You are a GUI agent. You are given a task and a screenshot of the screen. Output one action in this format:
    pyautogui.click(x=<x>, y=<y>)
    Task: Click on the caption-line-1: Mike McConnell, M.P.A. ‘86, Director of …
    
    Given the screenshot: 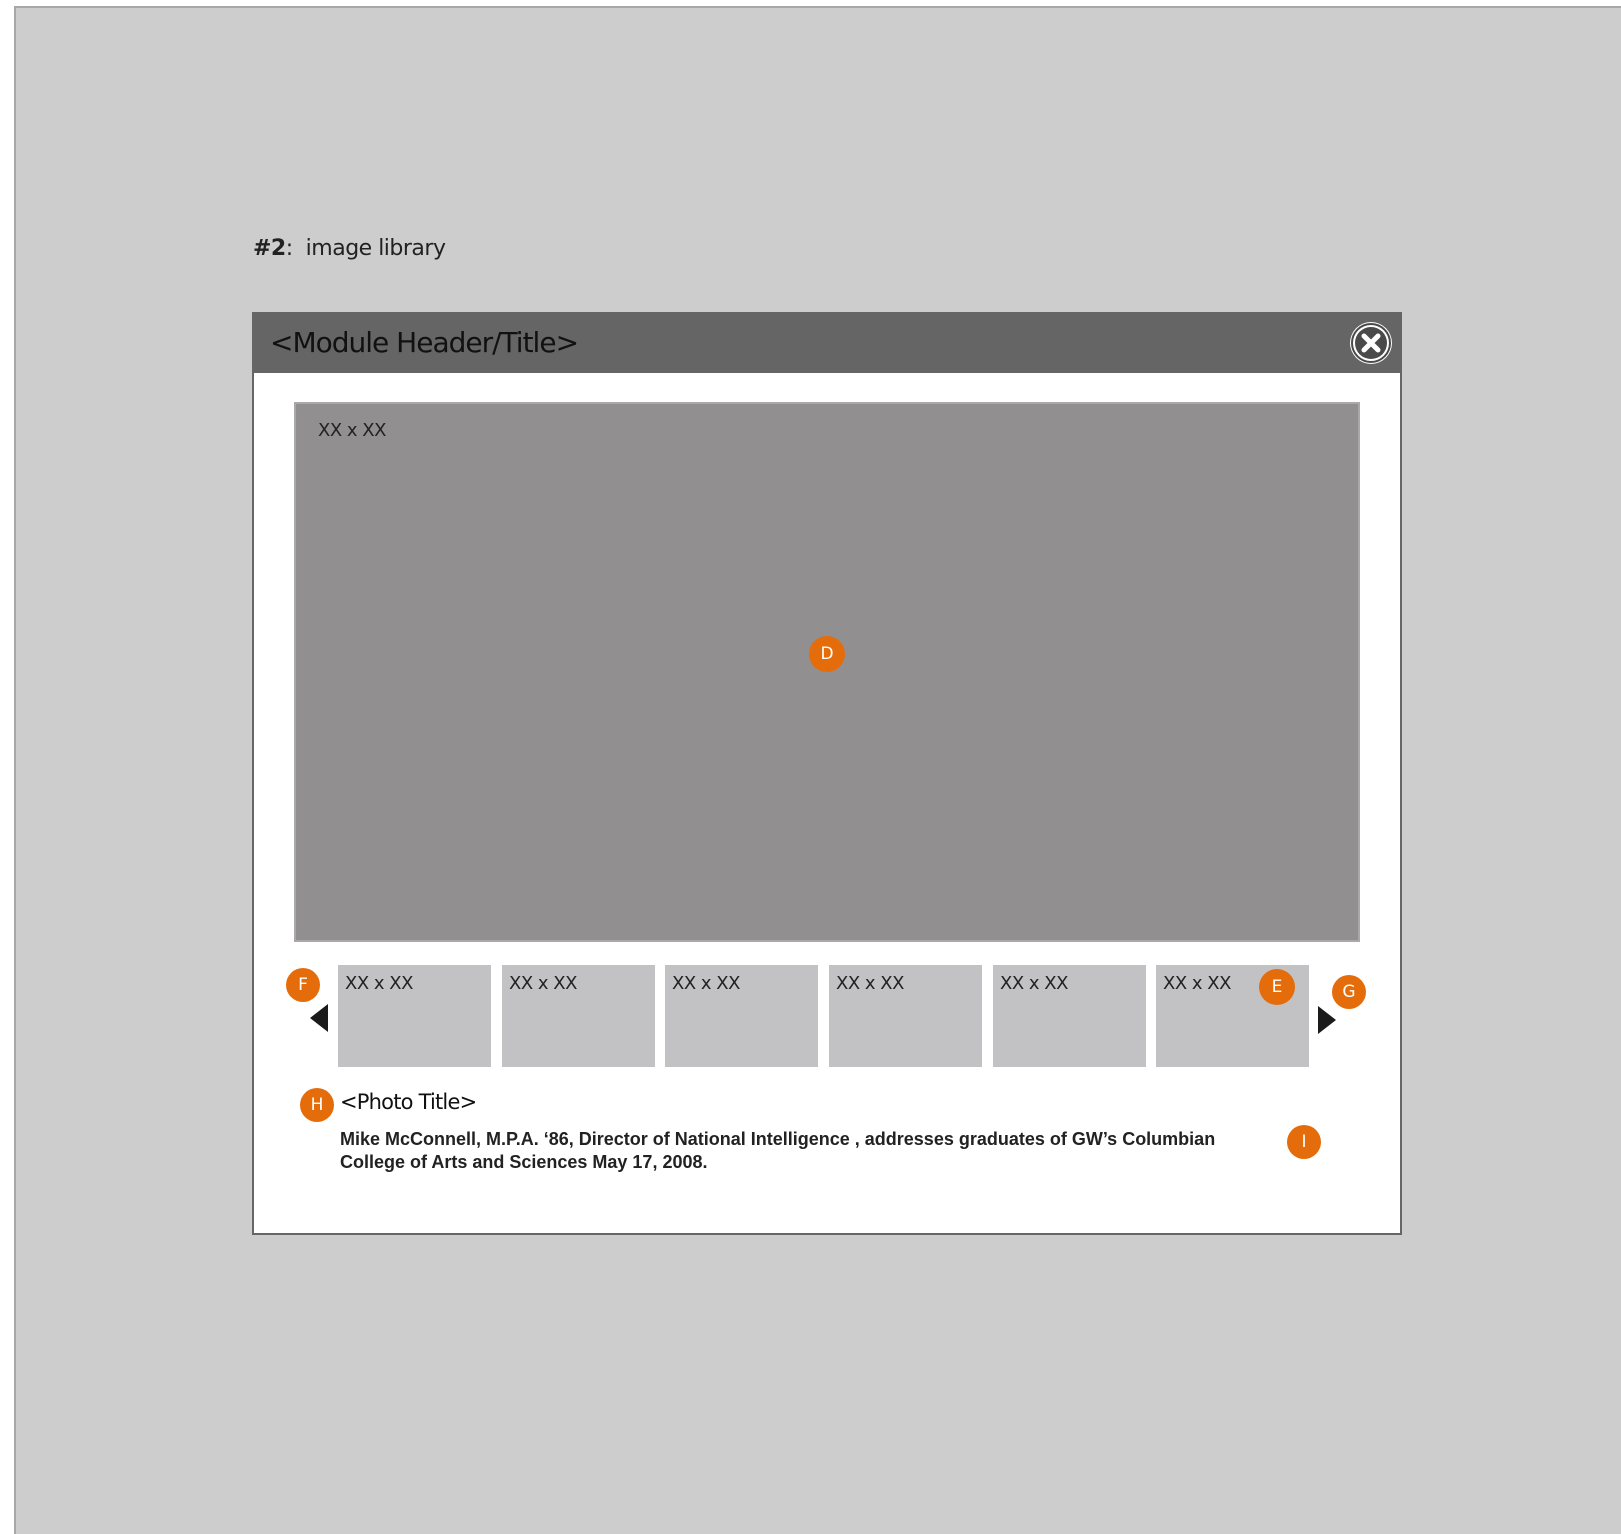 What is the action you would take?
    pyautogui.click(x=778, y=1139)
    